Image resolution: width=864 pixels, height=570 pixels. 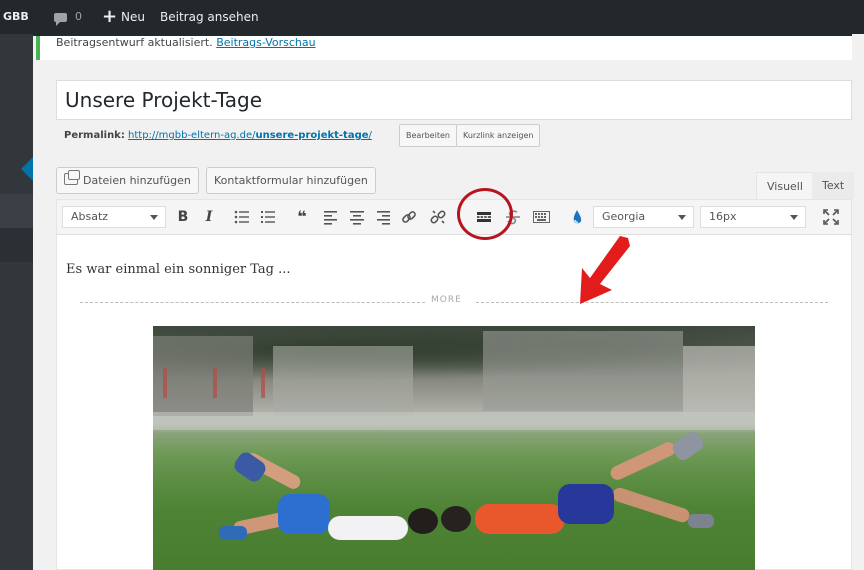 What do you see at coordinates (454, 100) in the screenshot?
I see `post-title-input: Unsere Projekt-Tage` at bounding box center [454, 100].